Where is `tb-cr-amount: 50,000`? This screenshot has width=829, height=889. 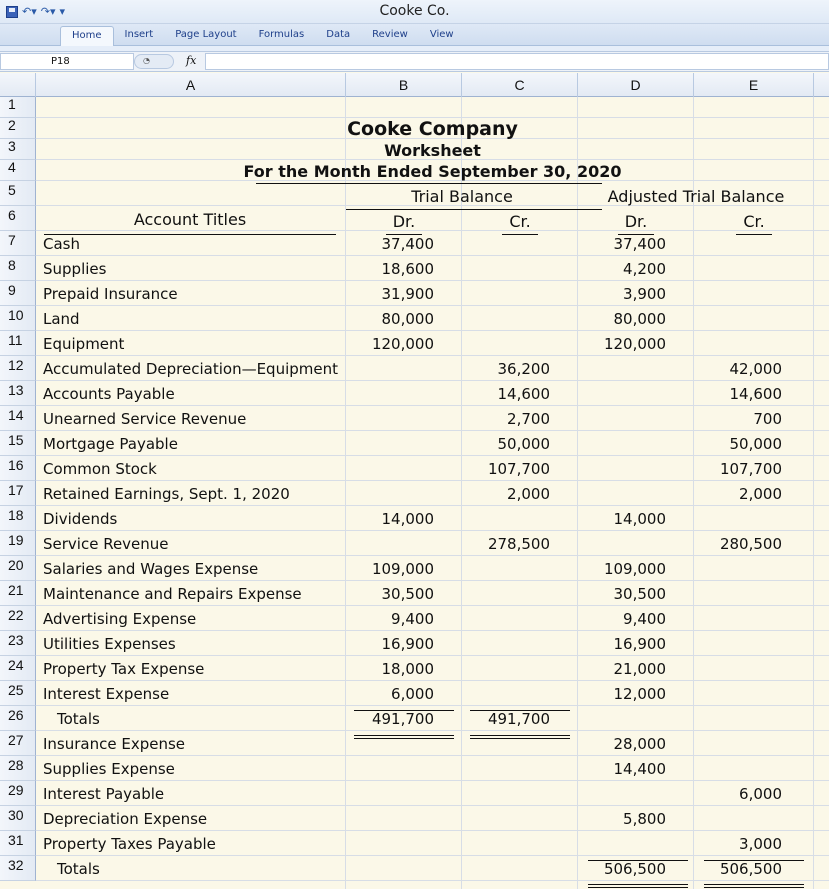
tb-cr-amount: 50,000 is located at coordinates (524, 444).